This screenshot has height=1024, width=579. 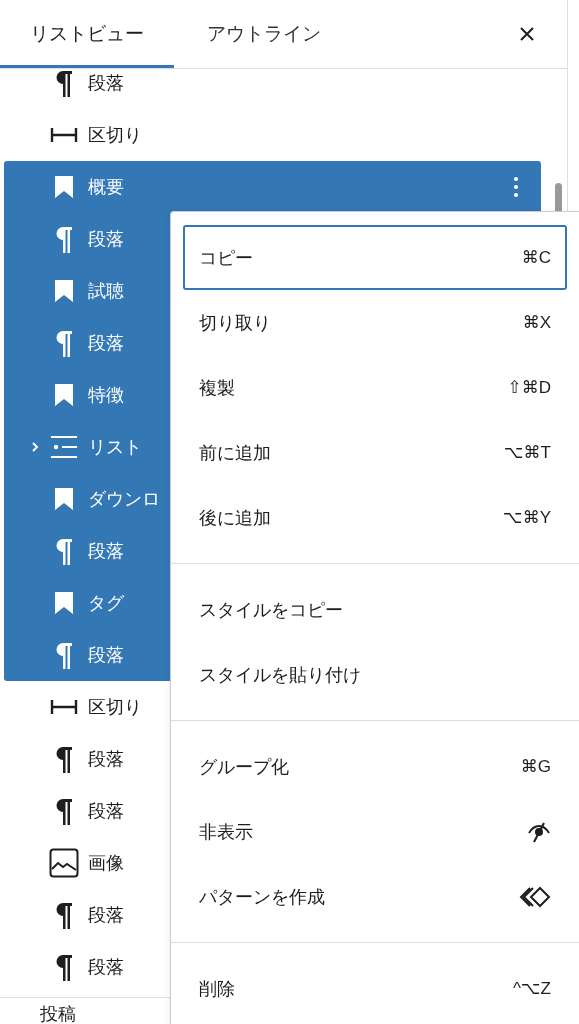 What do you see at coordinates (536, 322) in the screenshot?
I see `keyboard-shortcut: ⌘X` at bounding box center [536, 322].